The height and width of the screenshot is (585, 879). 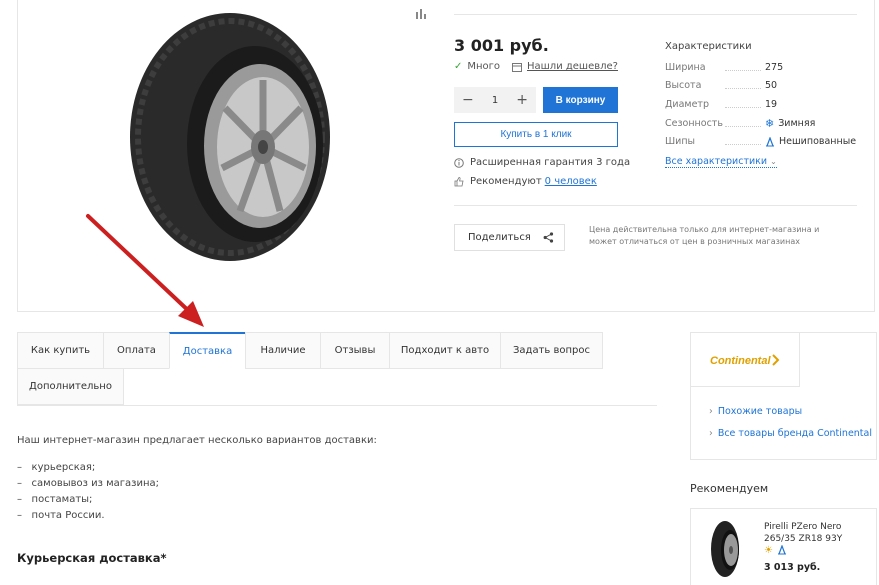 What do you see at coordinates (468, 100) in the screenshot?
I see `minus-icon: −` at bounding box center [468, 100].